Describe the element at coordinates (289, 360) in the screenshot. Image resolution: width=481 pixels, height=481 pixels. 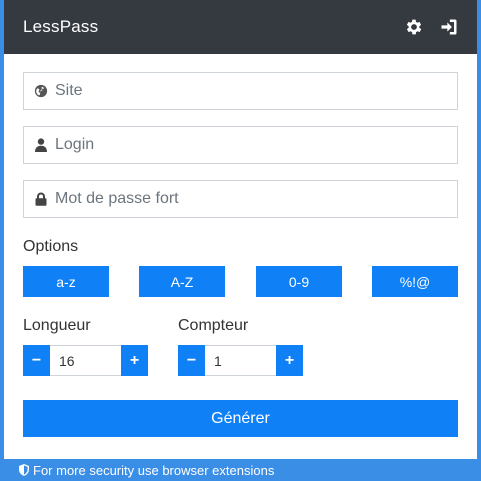
I see `counter-increase-button: +` at that location.